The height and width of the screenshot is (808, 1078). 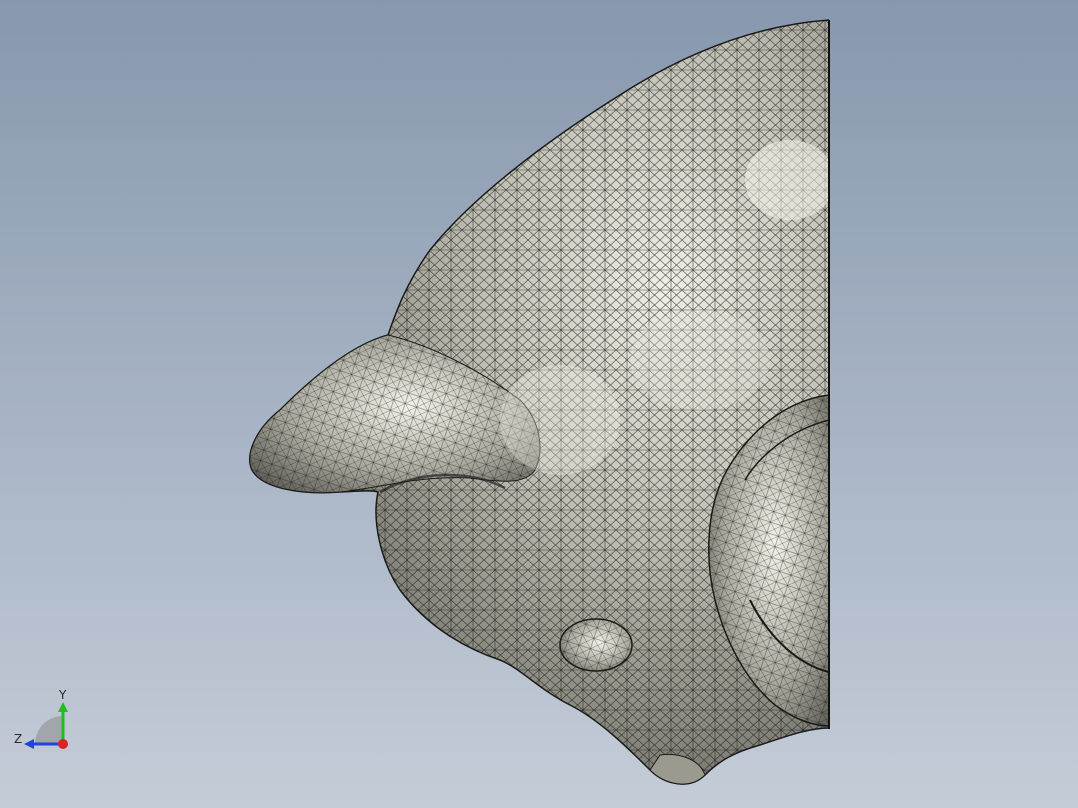 I want to click on z-axis-label: Z, so click(x=18, y=739).